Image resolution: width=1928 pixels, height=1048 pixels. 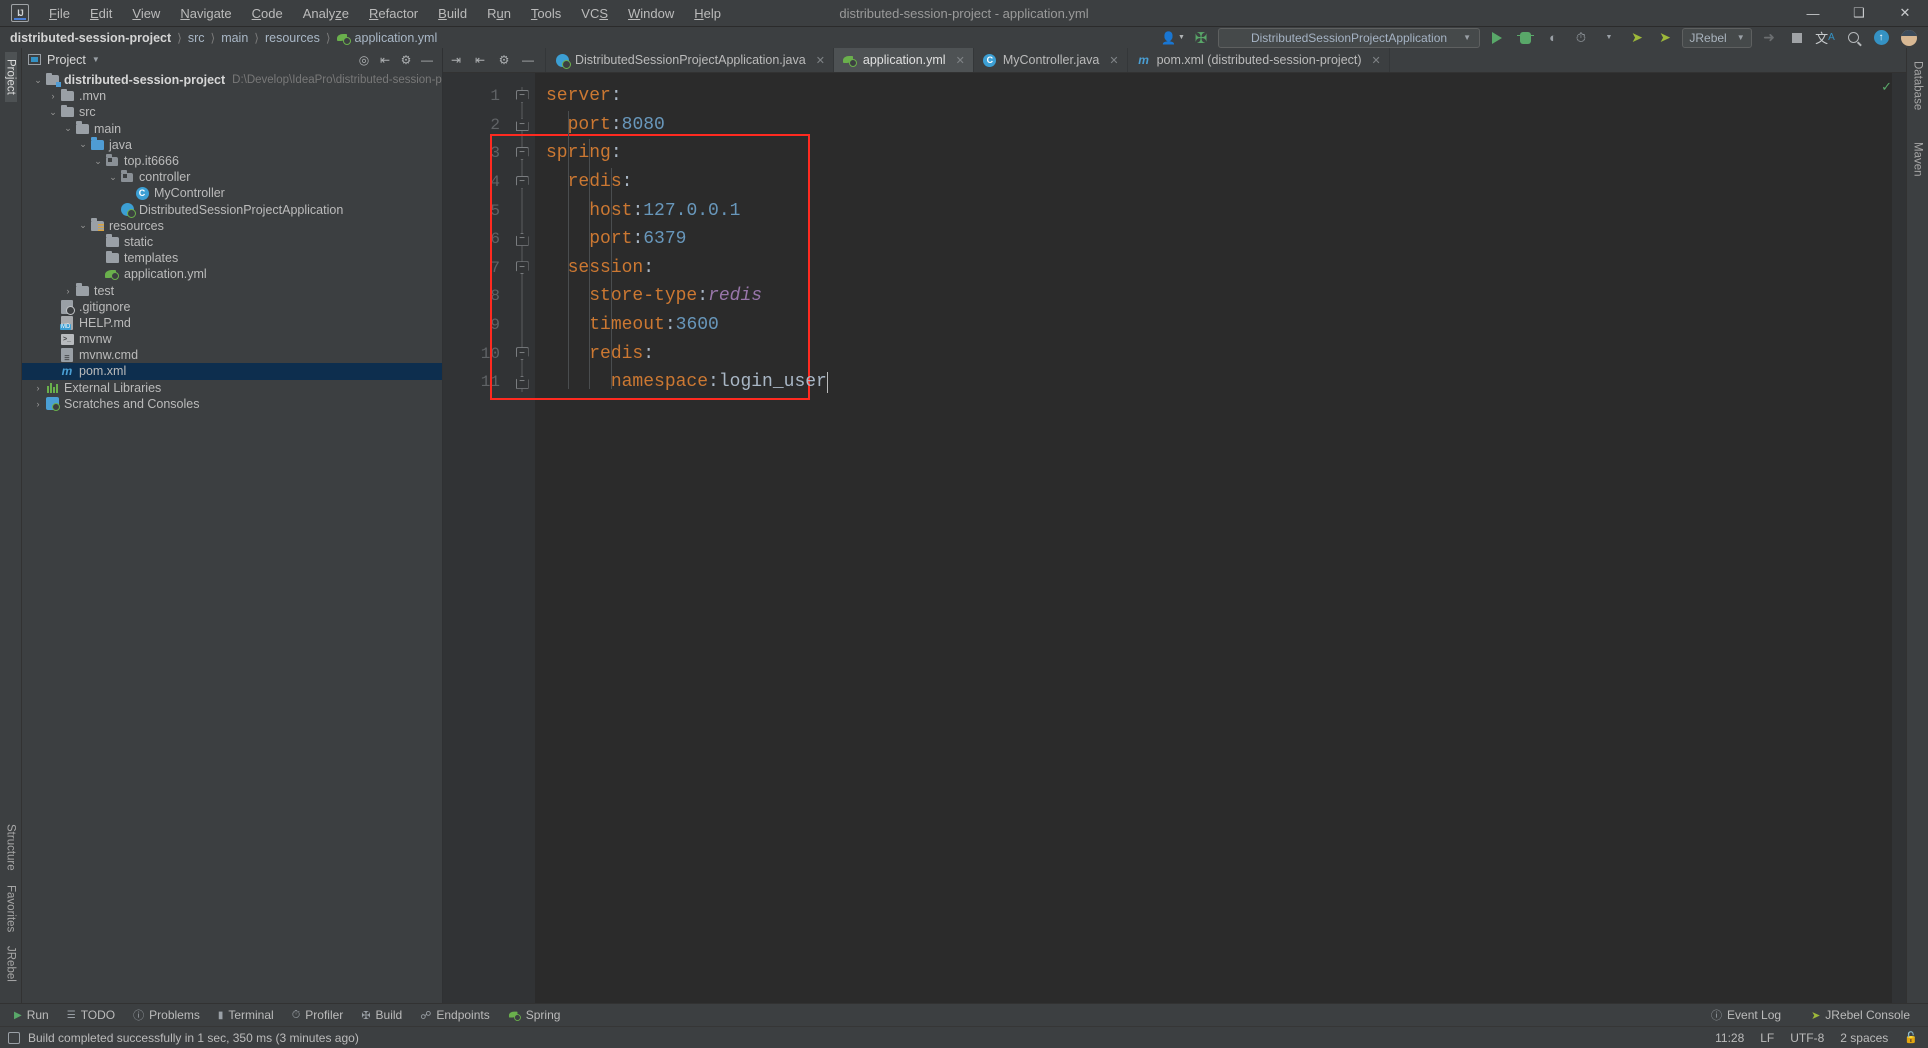 What do you see at coordinates (456, 60) in the screenshot?
I see `expand-all-icon: ⇥` at bounding box center [456, 60].